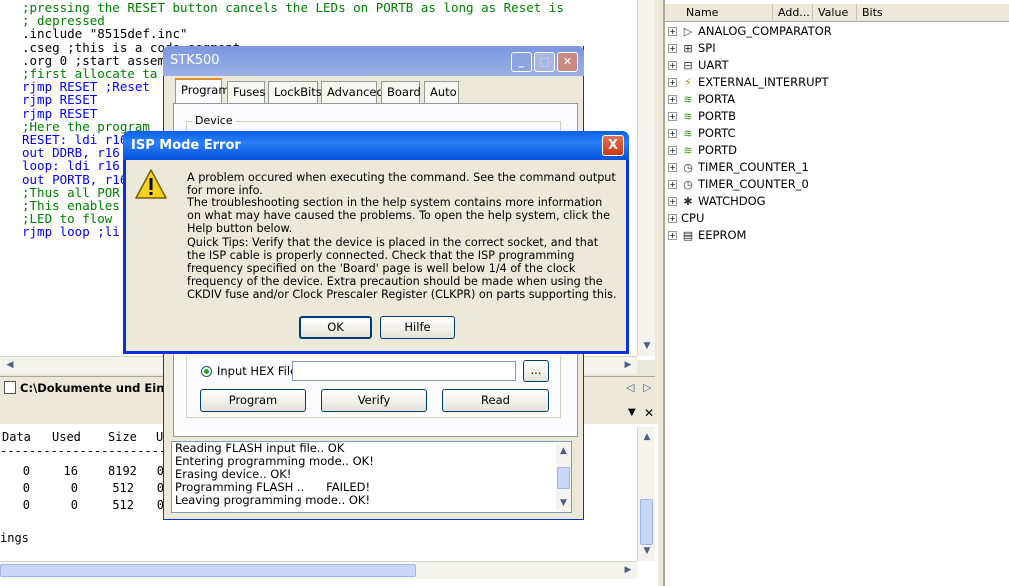  Describe the element at coordinates (71, 205) in the screenshot. I see `code-line: ;This enables` at that location.